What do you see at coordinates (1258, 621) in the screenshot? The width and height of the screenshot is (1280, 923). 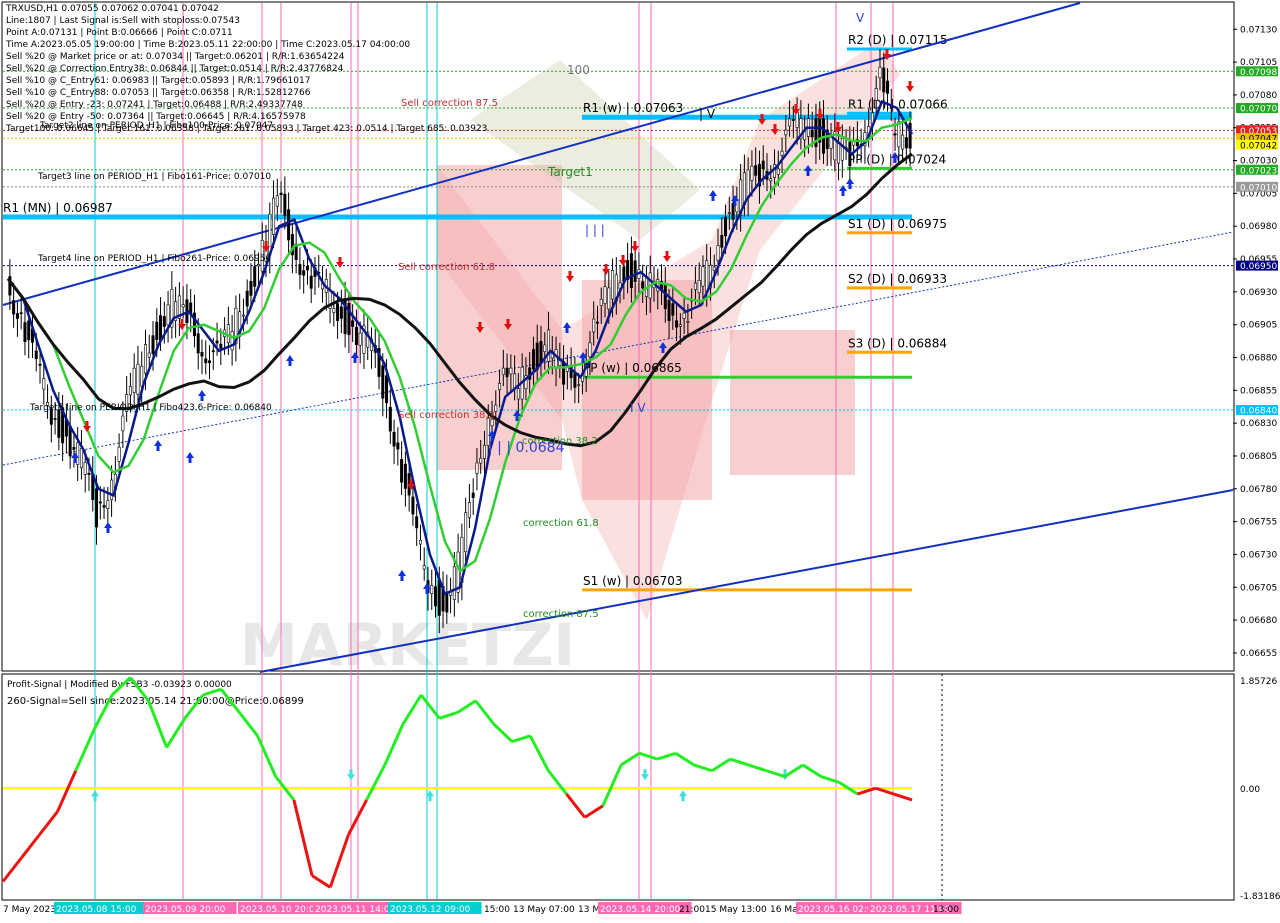 I see `y-tick-label: 0.06680` at bounding box center [1258, 621].